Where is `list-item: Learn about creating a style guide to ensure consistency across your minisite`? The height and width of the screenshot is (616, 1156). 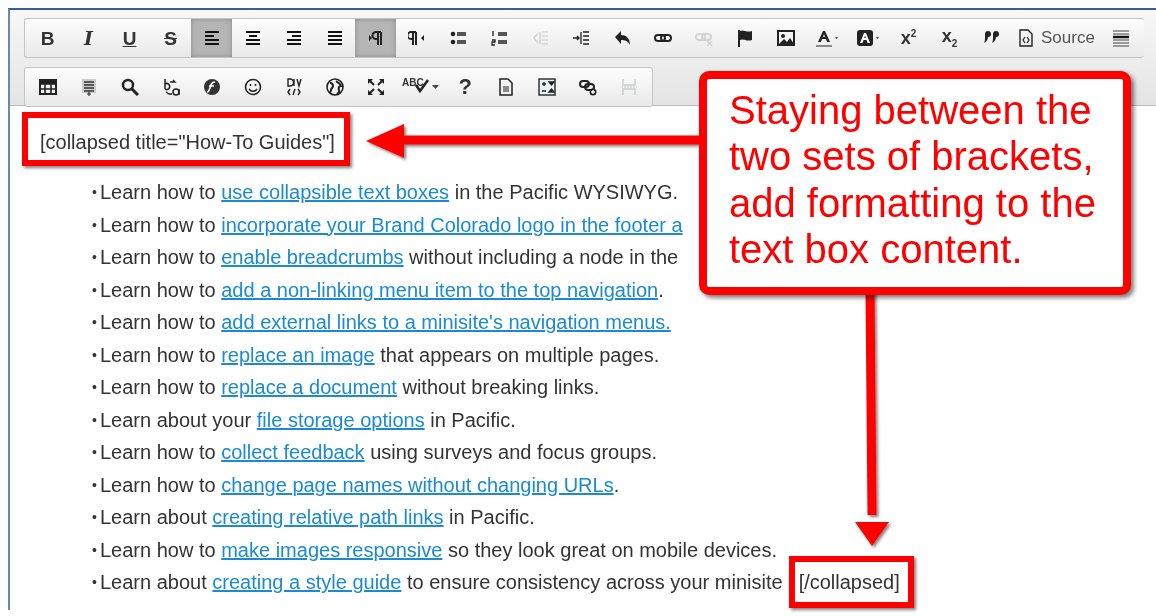
list-item: Learn about creating a style guide to ensure consistency across your minisite is located at coordinates (441, 582).